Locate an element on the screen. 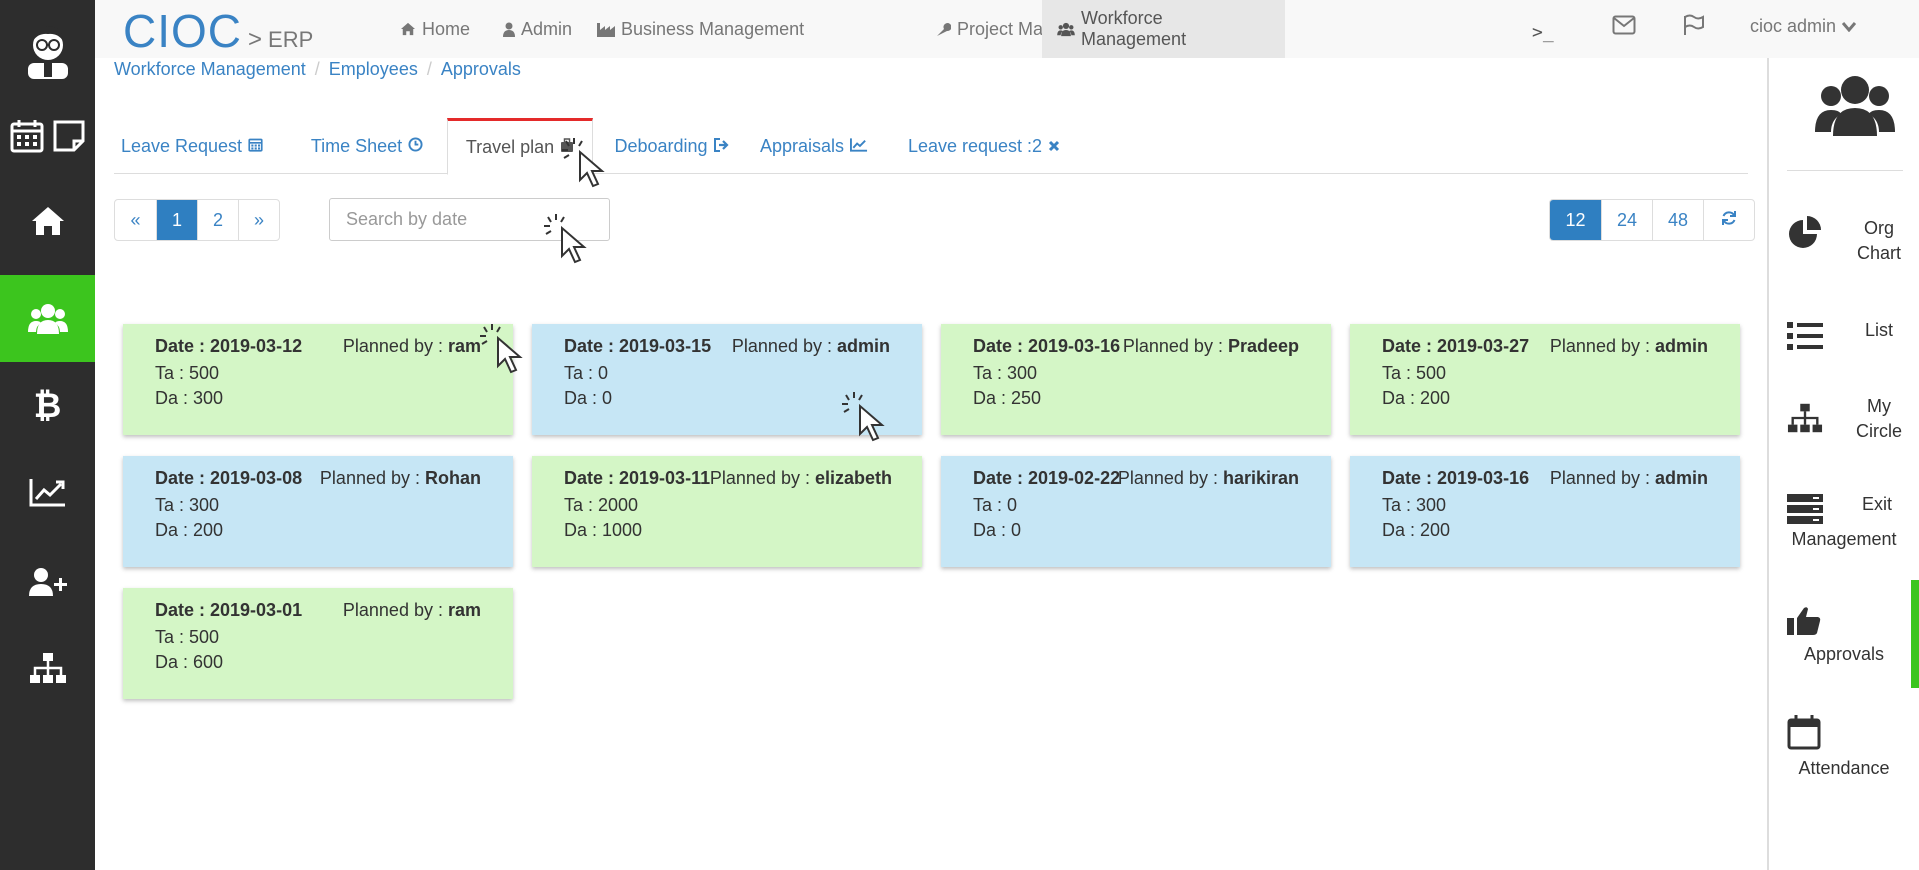 The width and height of the screenshot is (1919, 870). card-da: Da : 200 is located at coordinates (1416, 398).